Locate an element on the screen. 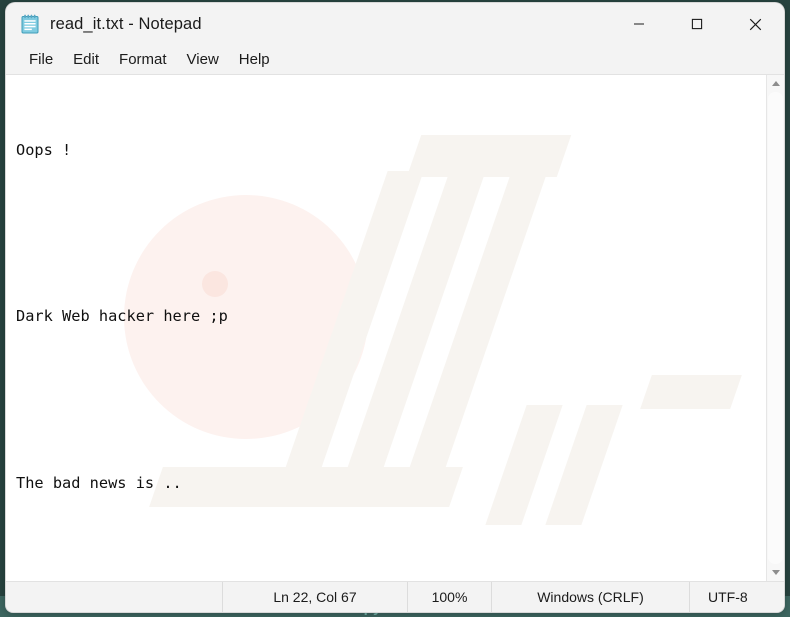 Image resolution: width=790 pixels, height=617 pixels. menu-item-format: Format is located at coordinates (143, 59).